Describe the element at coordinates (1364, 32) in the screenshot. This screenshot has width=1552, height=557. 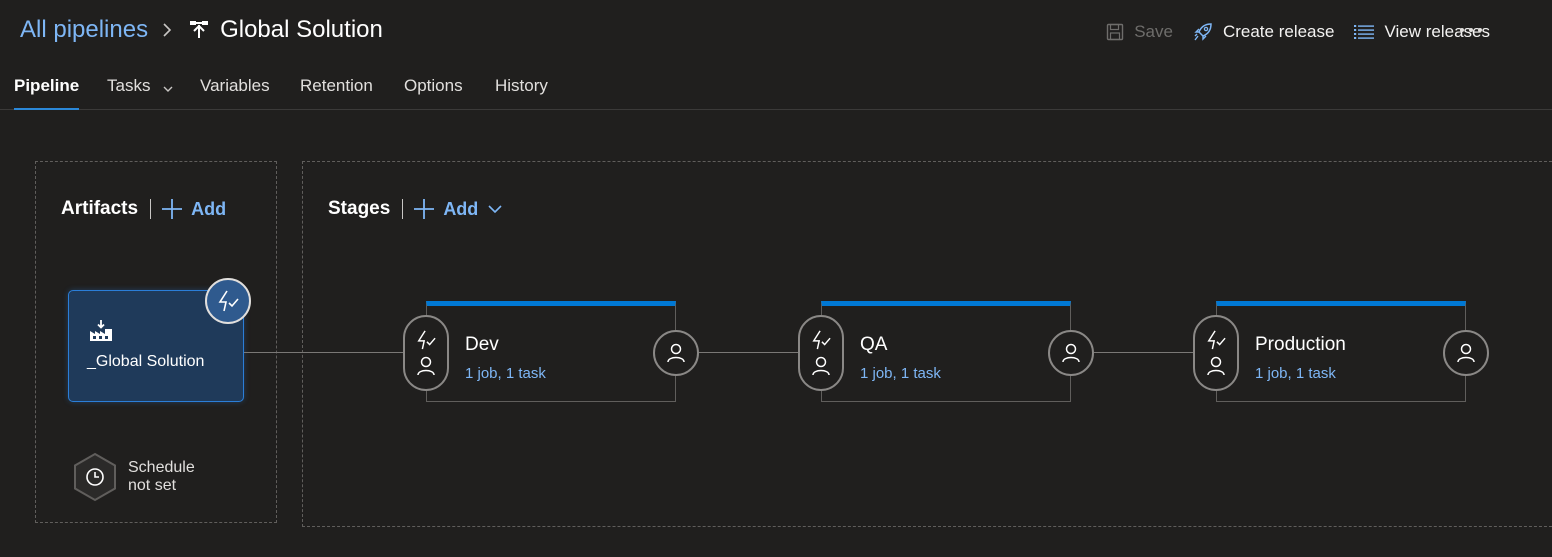
I see `list-icon` at that location.